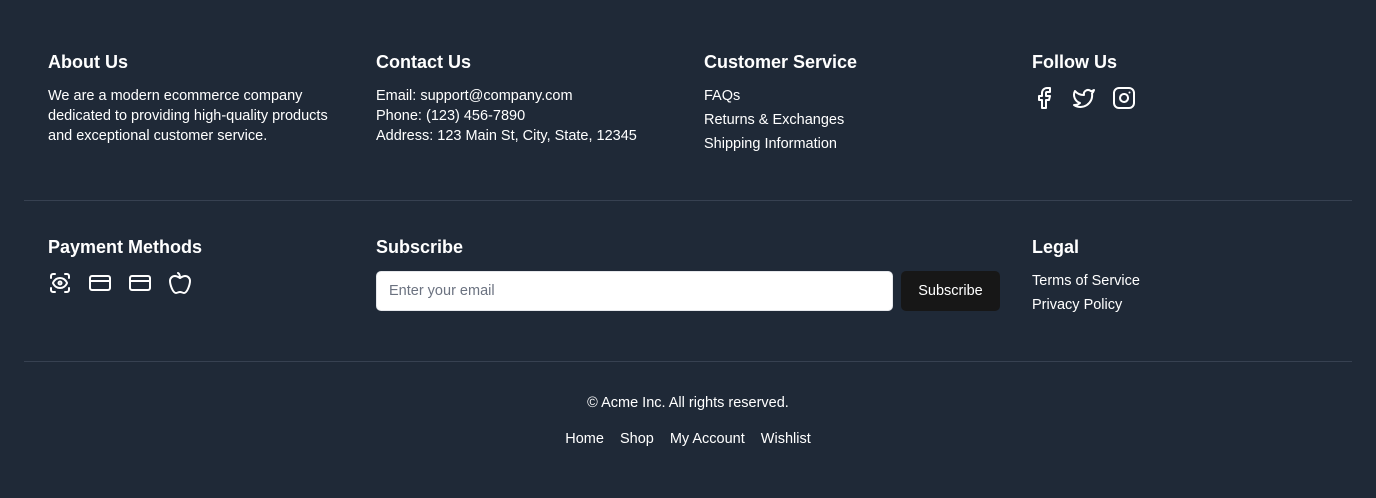 The width and height of the screenshot is (1376, 498). I want to click on bottom-nav: Home Shop My Account Wishlist, so click(688, 439).